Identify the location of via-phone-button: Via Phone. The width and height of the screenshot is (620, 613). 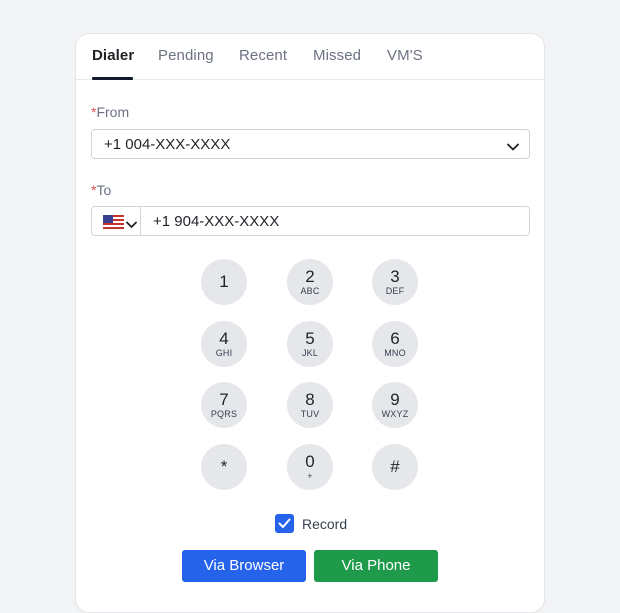
(376, 566).